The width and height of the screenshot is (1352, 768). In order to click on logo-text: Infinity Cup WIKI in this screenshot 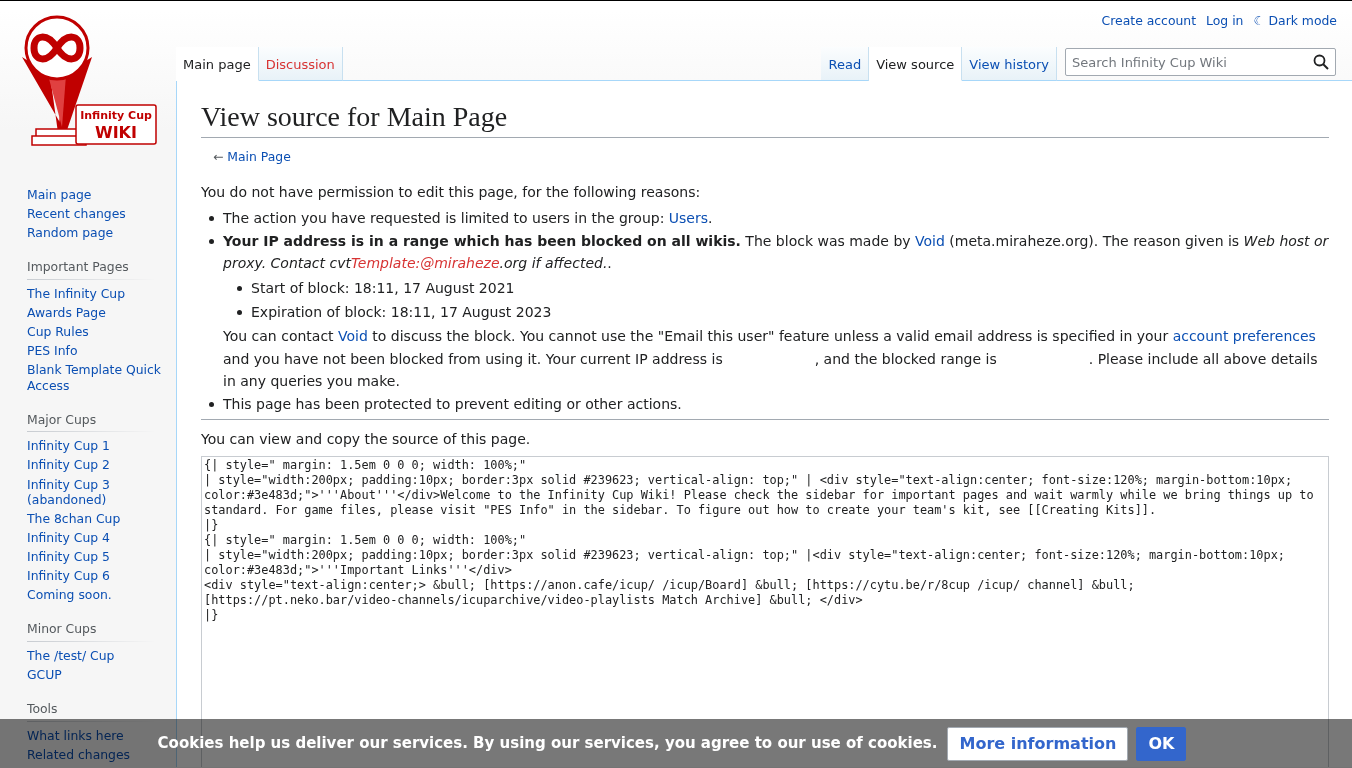, I will do `click(116, 125)`.